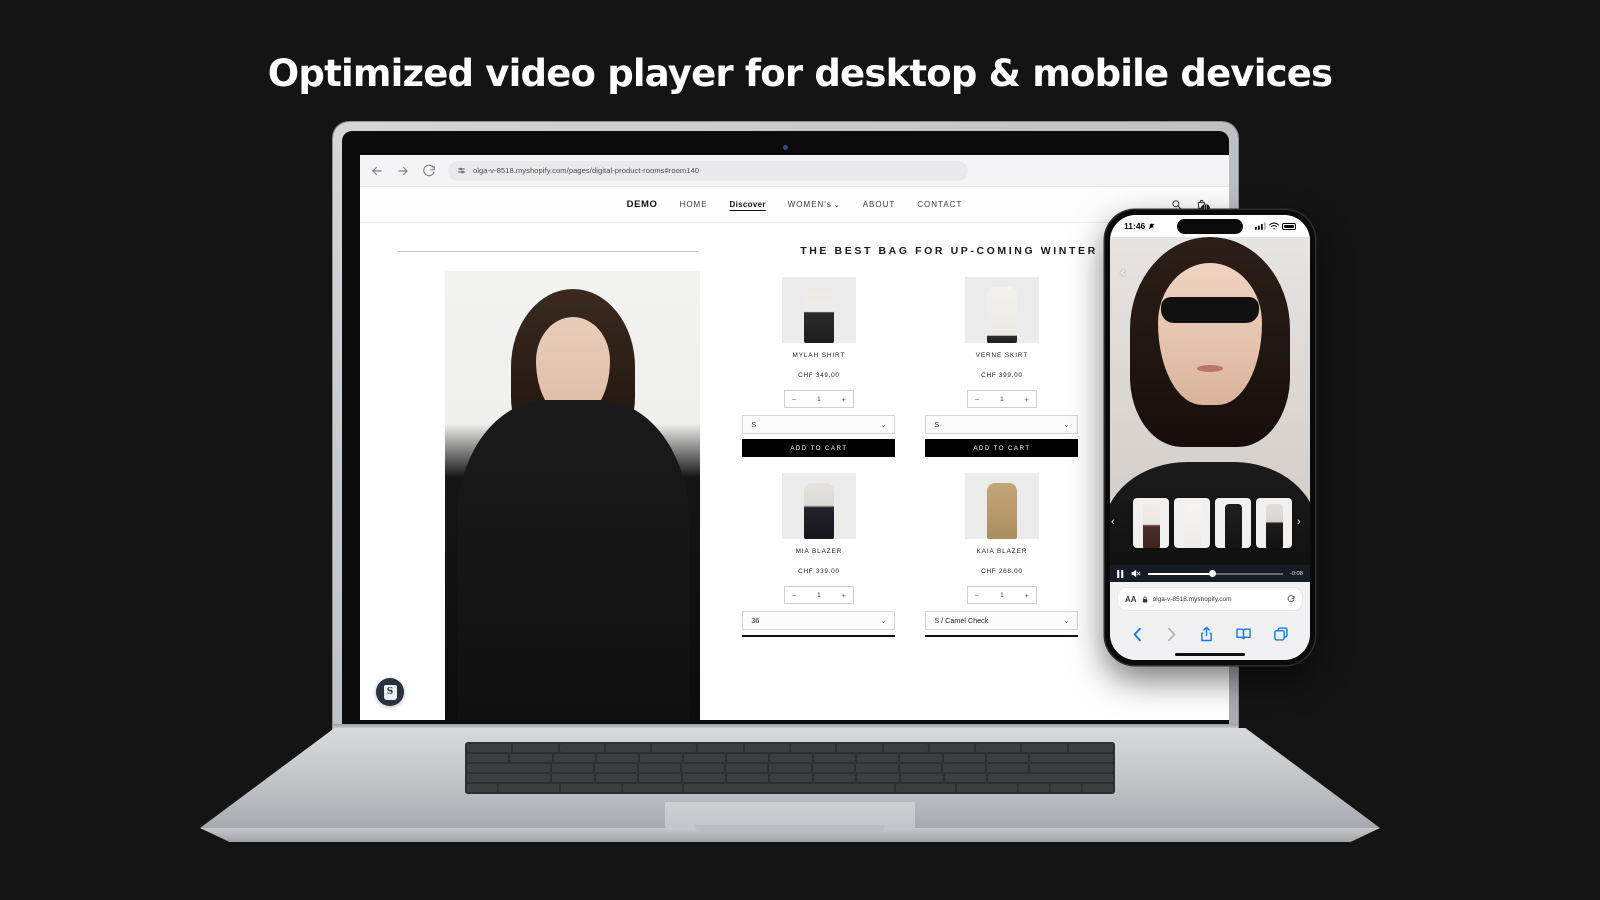 This screenshot has height=900, width=1600. Describe the element at coordinates (403, 171) in the screenshot. I see `forward-arrow-icon` at that location.